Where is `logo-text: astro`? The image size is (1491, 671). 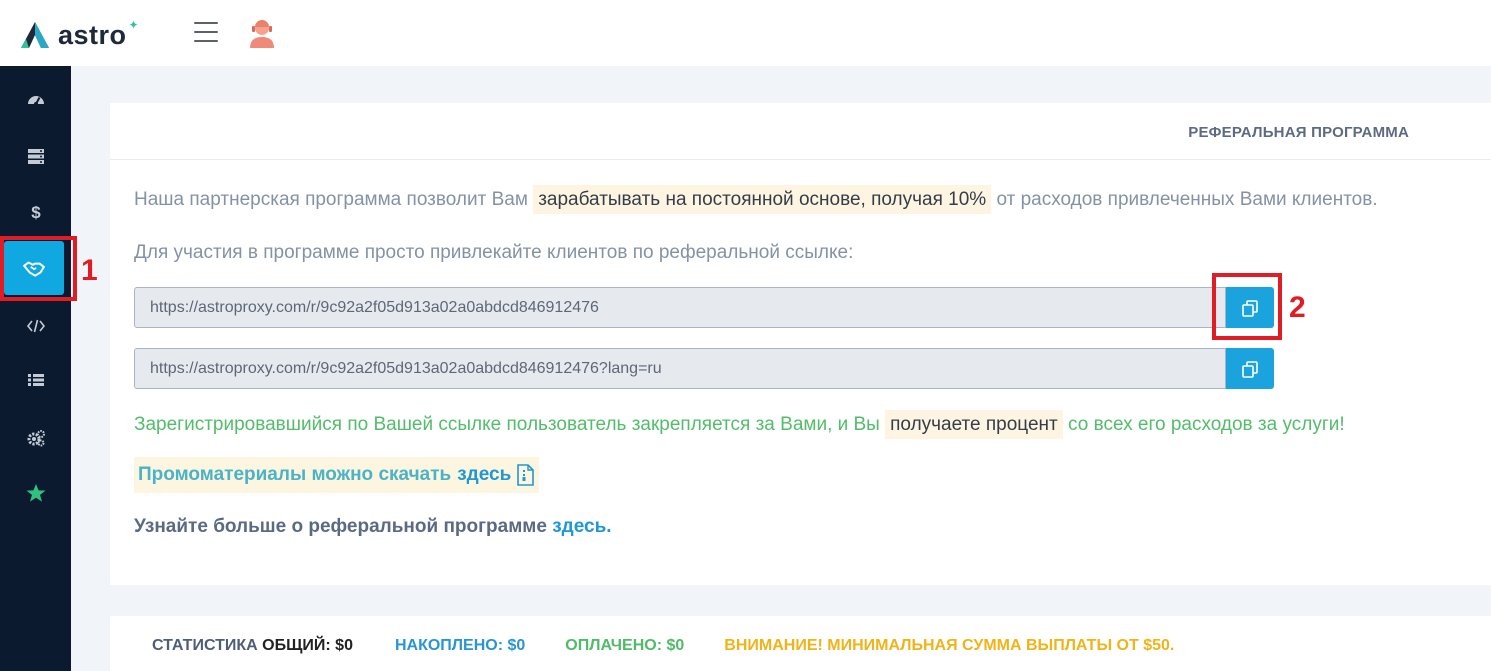 logo-text: astro is located at coordinates (92, 34).